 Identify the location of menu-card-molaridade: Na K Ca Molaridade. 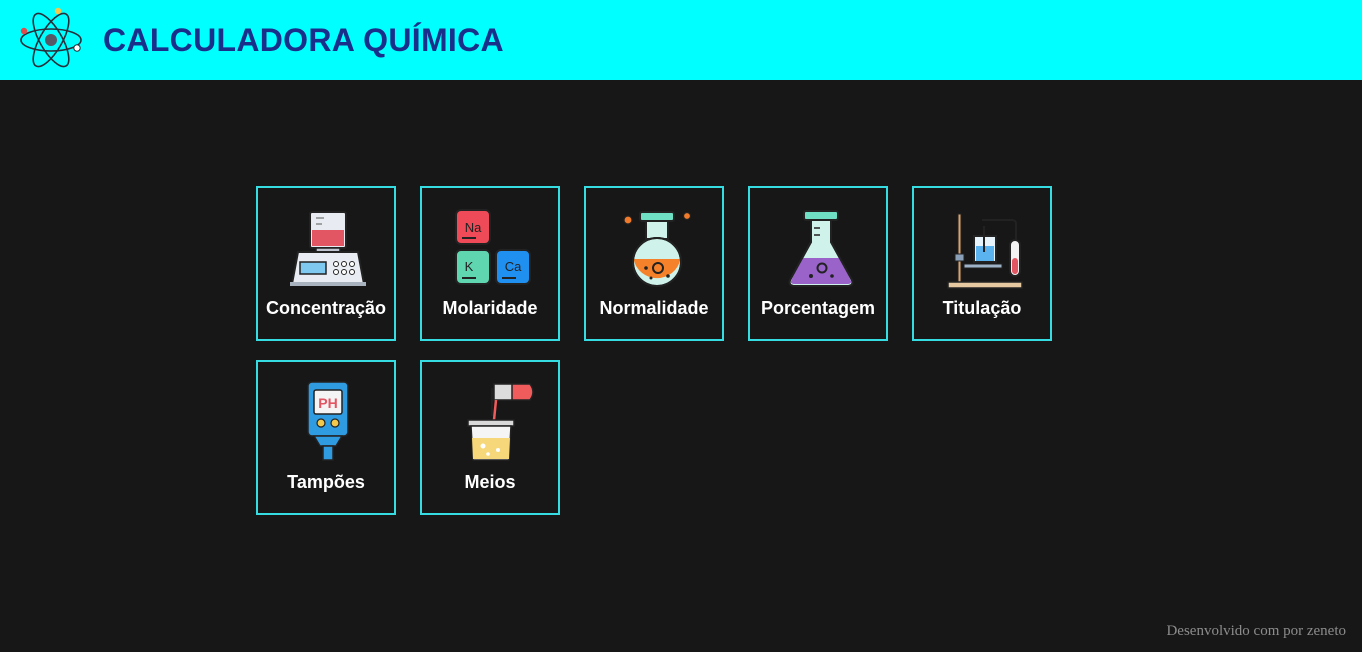
(490, 263).